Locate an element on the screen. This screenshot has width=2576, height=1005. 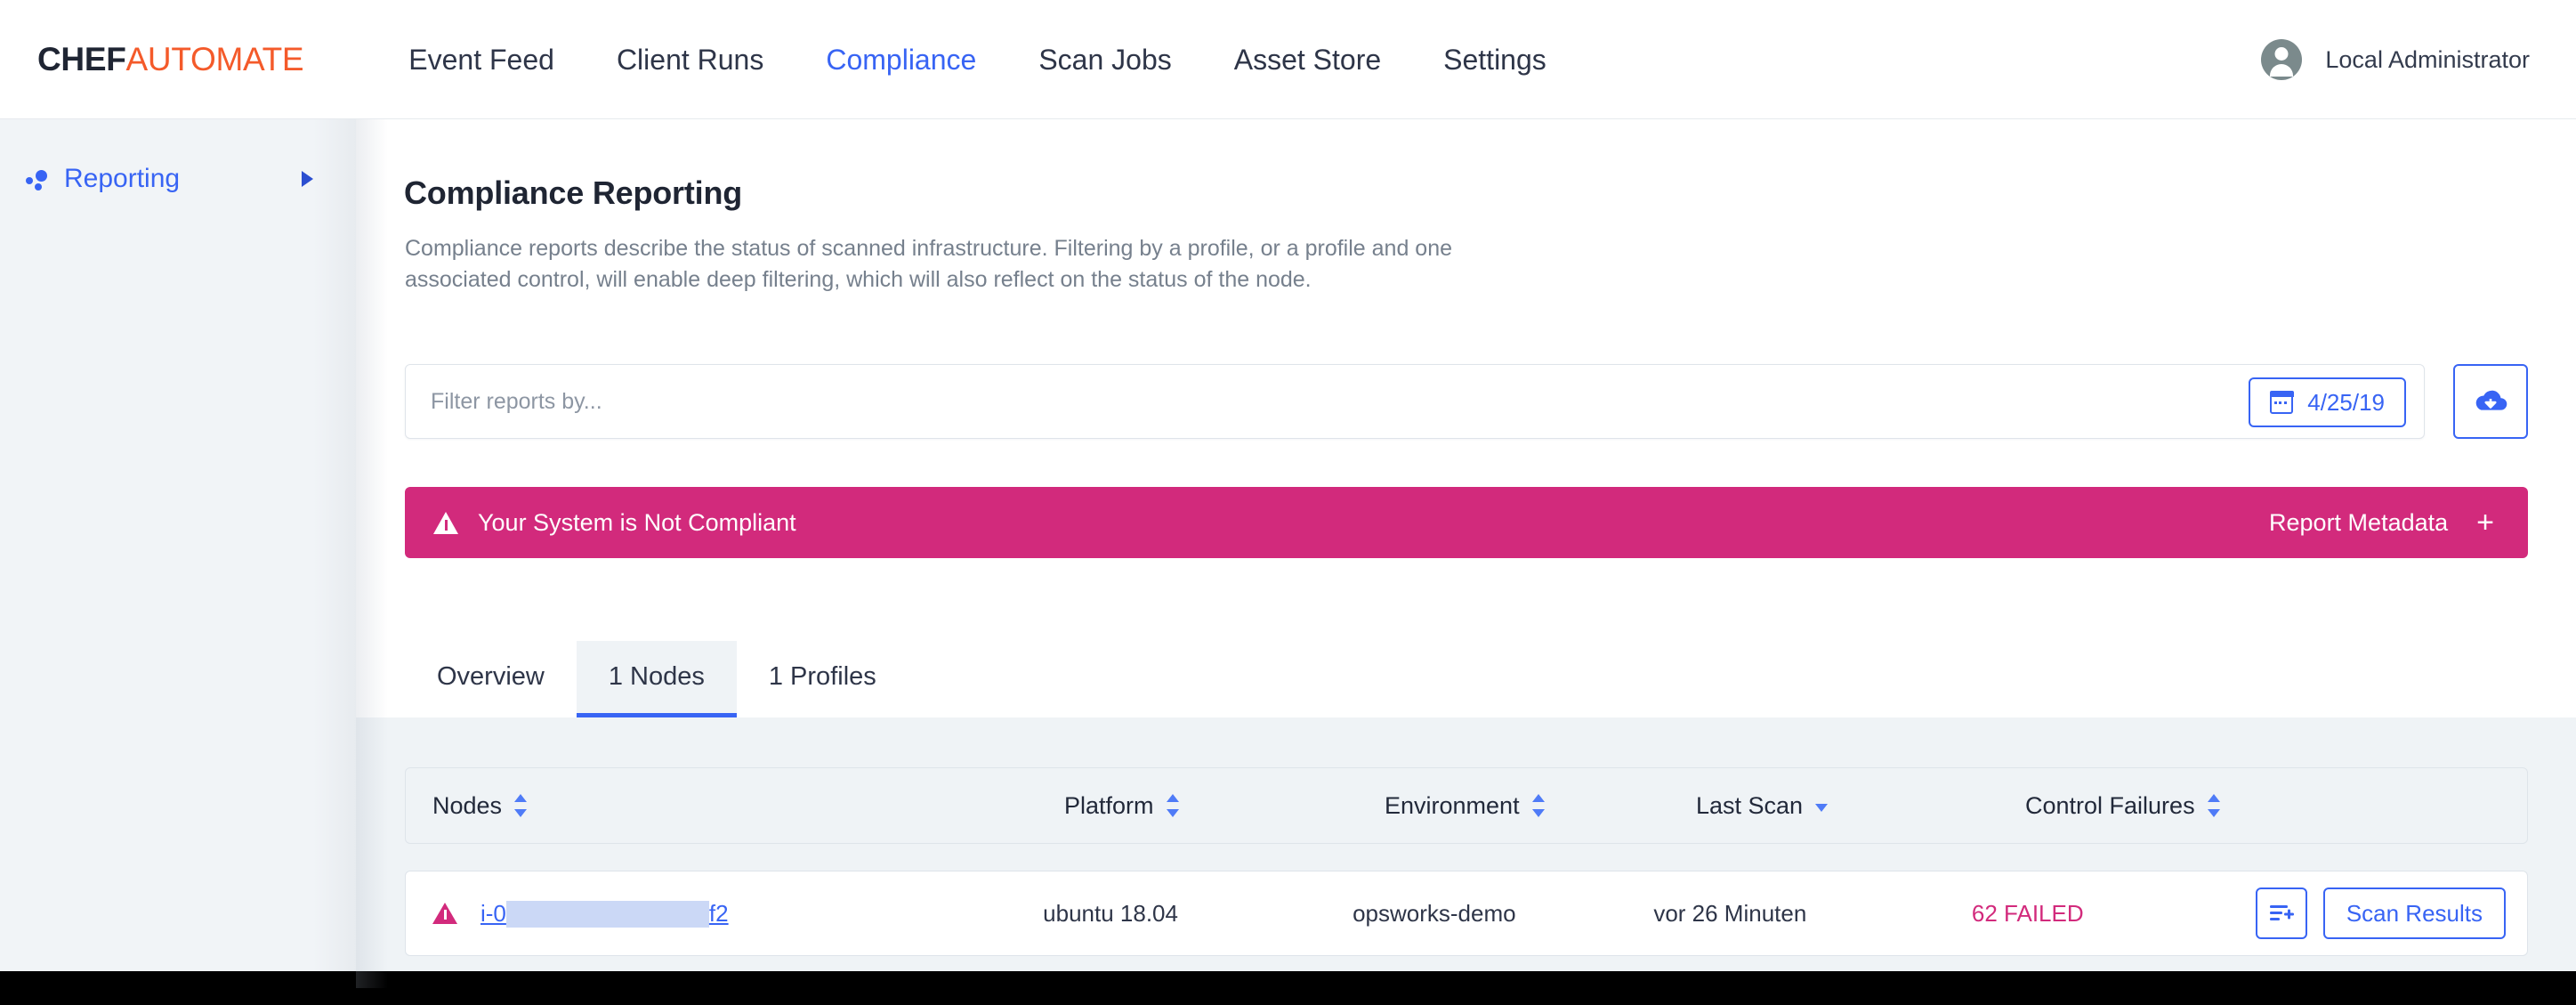
cloud-download-icon is located at coordinates (2491, 400).